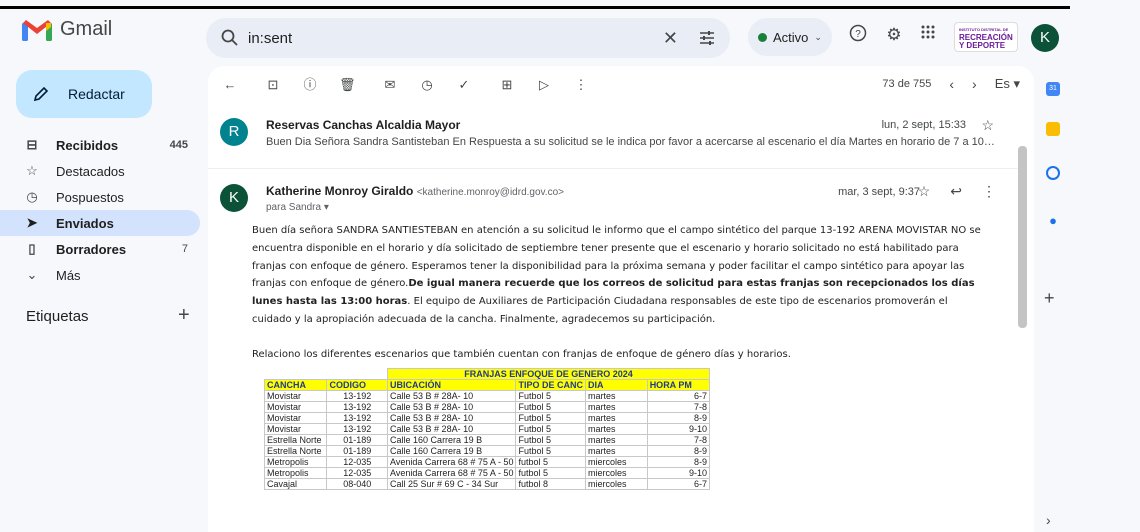 The image size is (1140, 532). I want to click on labels-heading: Etiquetas, so click(57, 316).